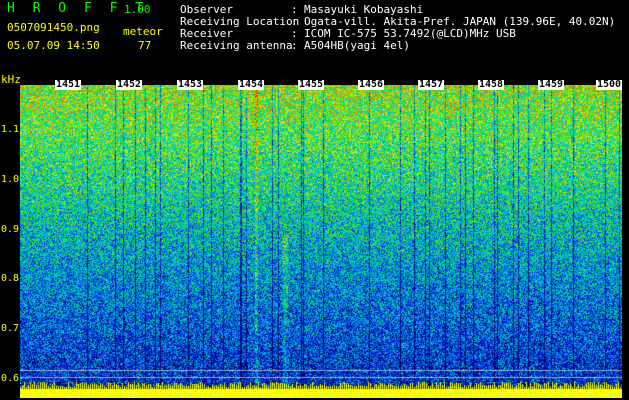 The image size is (629, 400). I want to click on axis-unit: kHz, so click(11, 79).